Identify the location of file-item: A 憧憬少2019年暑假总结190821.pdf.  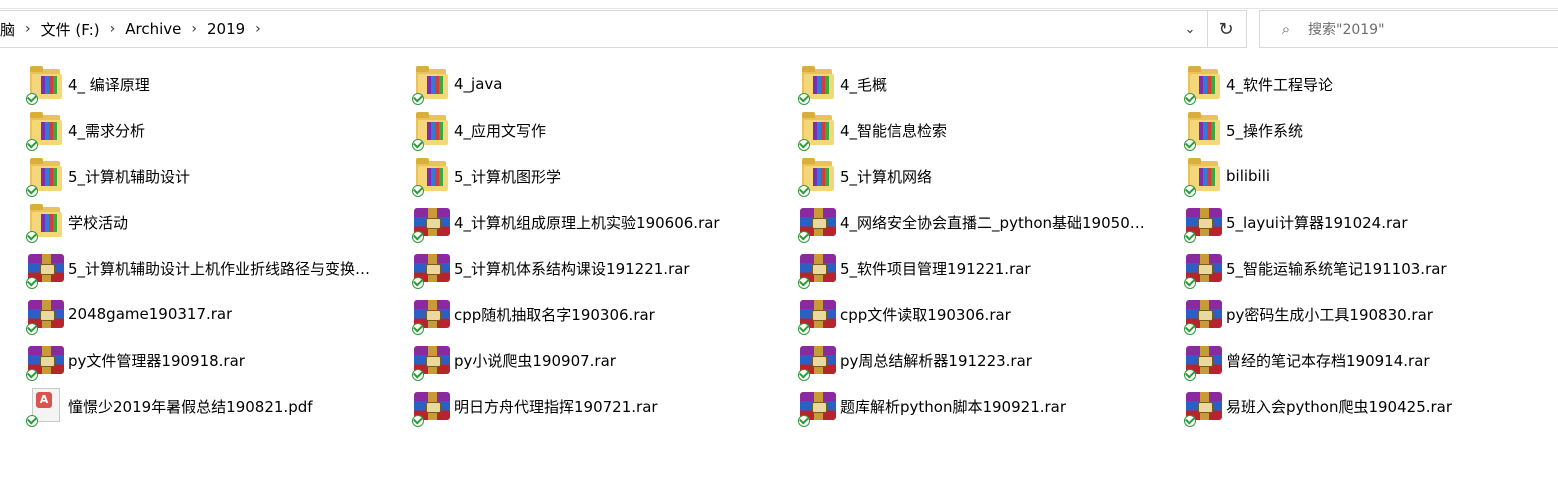
(192, 406).